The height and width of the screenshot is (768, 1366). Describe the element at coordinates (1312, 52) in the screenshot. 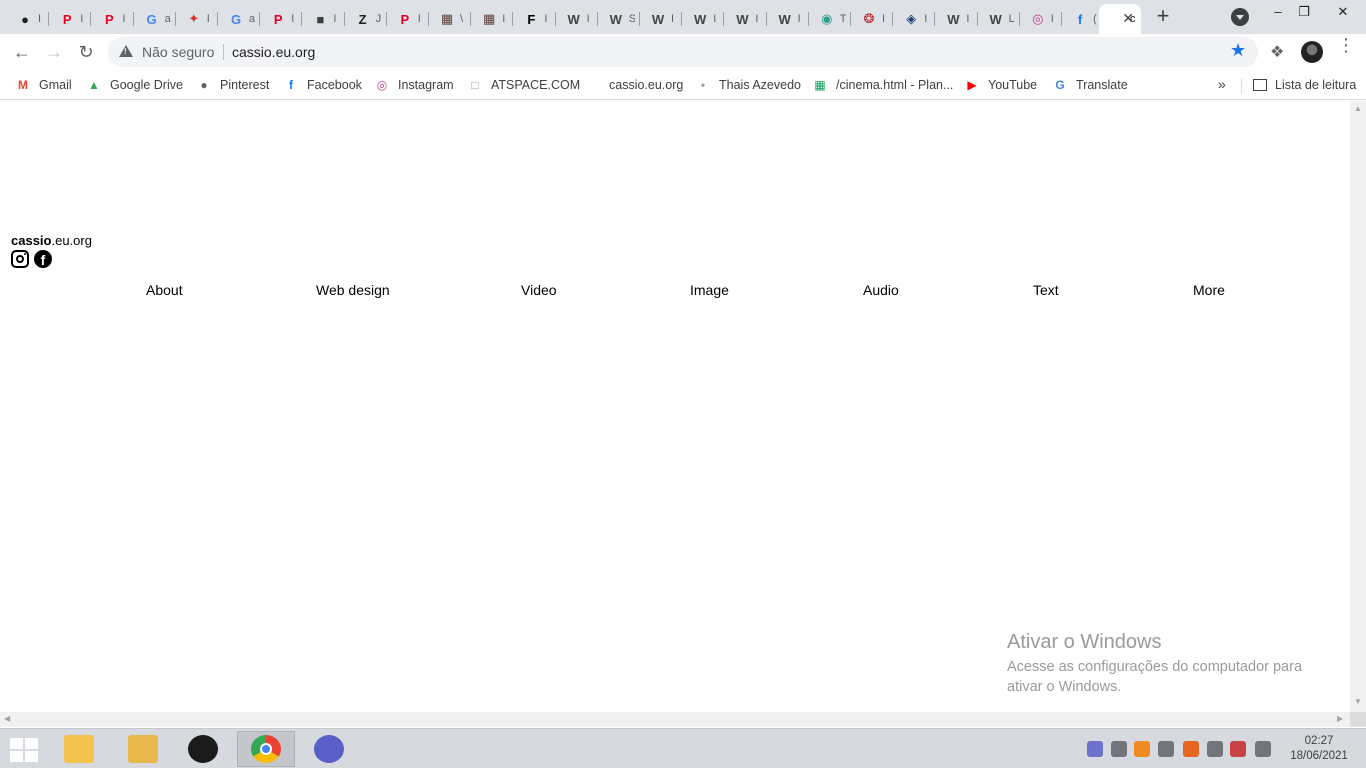

I see `profile-avatar` at that location.